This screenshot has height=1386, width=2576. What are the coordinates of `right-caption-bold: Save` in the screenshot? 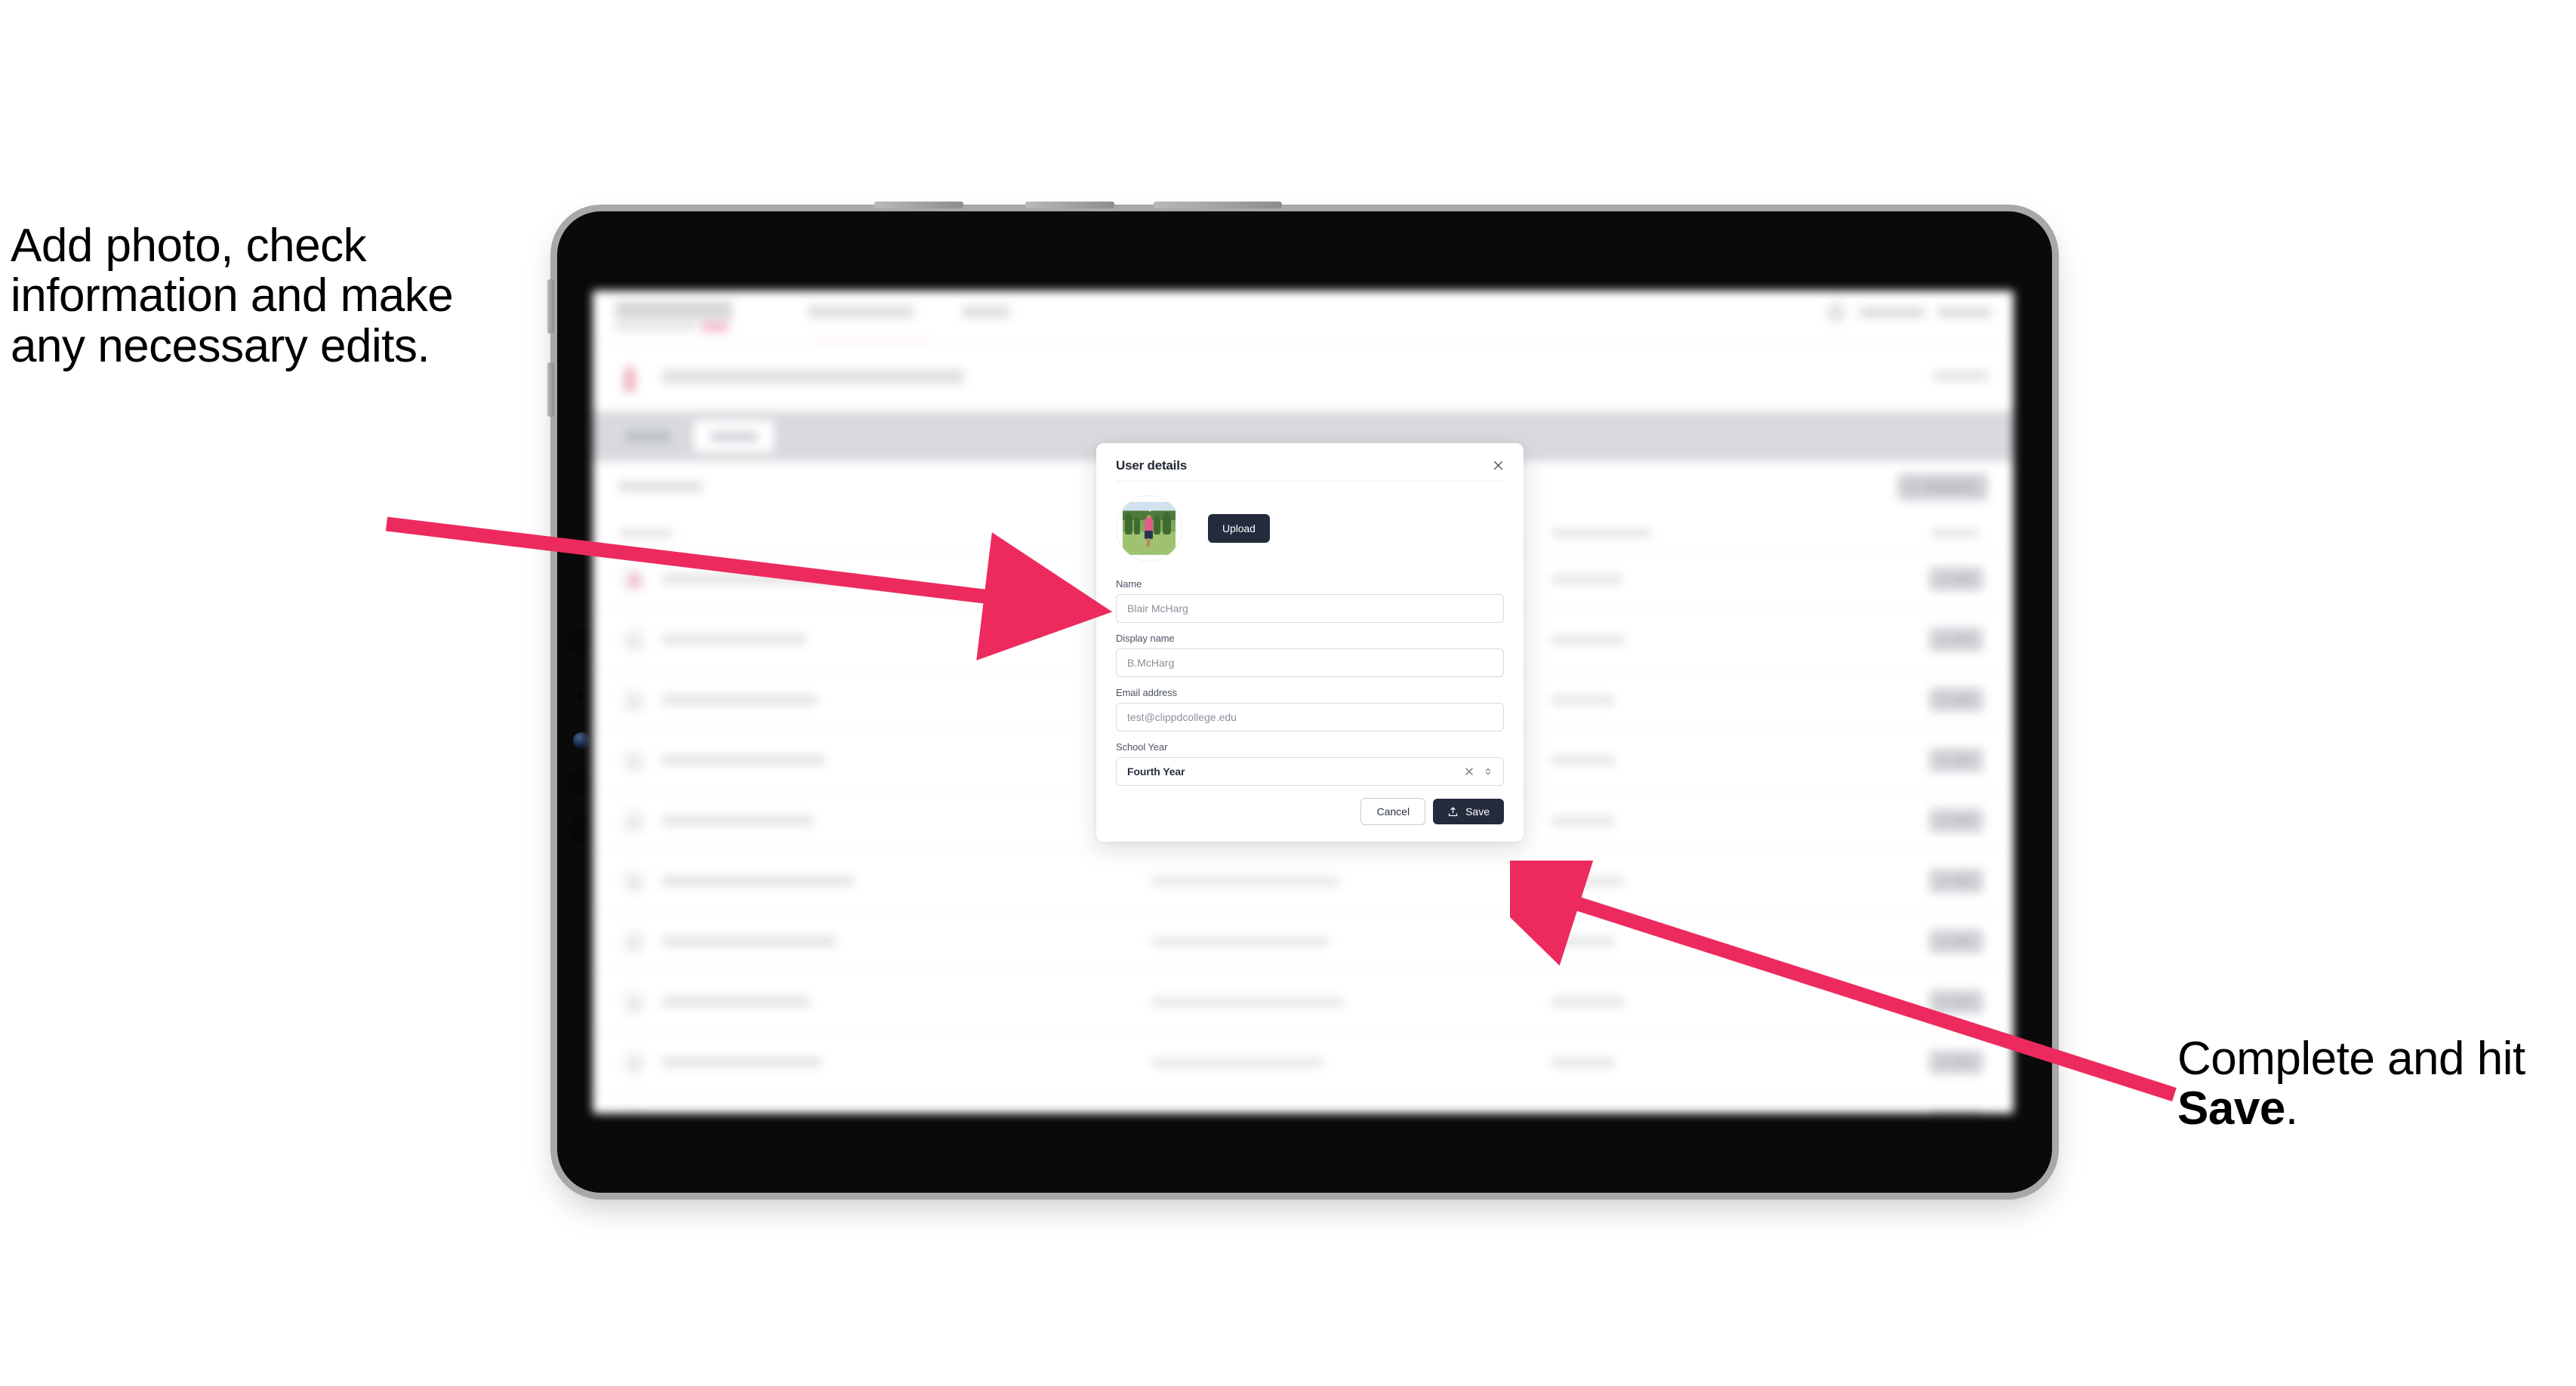 It's located at (2231, 1109).